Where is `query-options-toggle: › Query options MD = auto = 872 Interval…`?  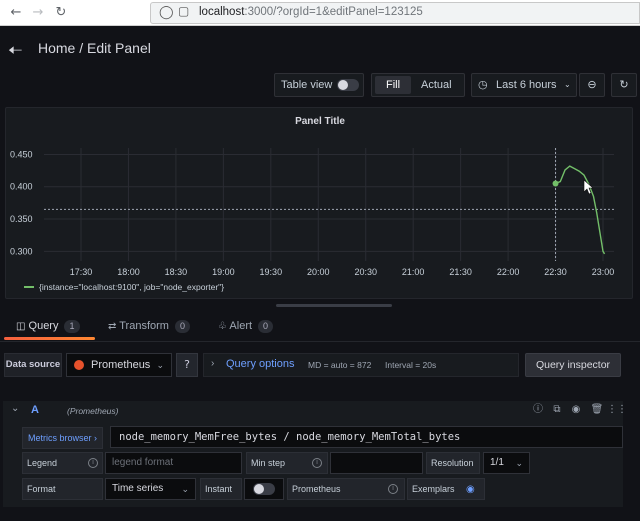 query-options-toggle: › Query options MD = auto = 872 Interval… is located at coordinates (361, 365).